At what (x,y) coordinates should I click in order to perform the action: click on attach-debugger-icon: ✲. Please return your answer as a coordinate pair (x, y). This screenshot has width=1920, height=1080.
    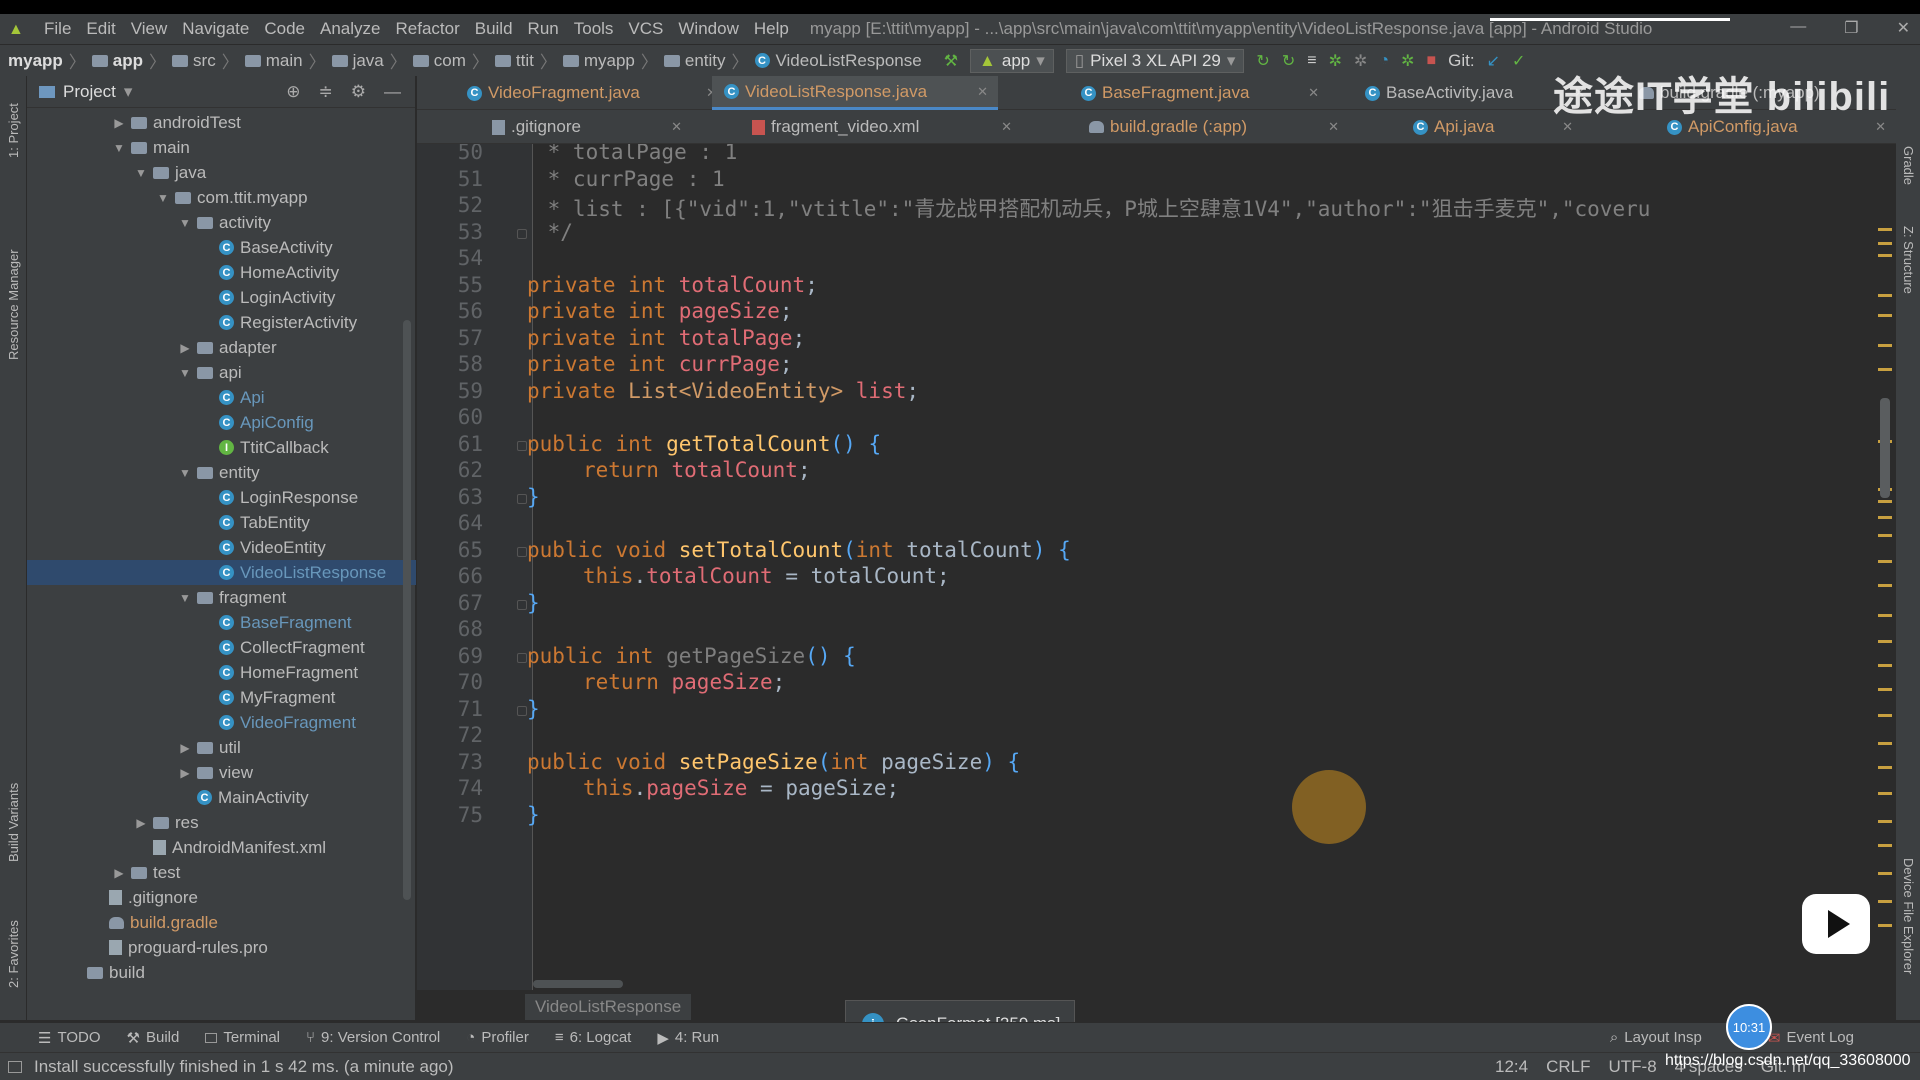
    Looking at the image, I should click on (1407, 61).